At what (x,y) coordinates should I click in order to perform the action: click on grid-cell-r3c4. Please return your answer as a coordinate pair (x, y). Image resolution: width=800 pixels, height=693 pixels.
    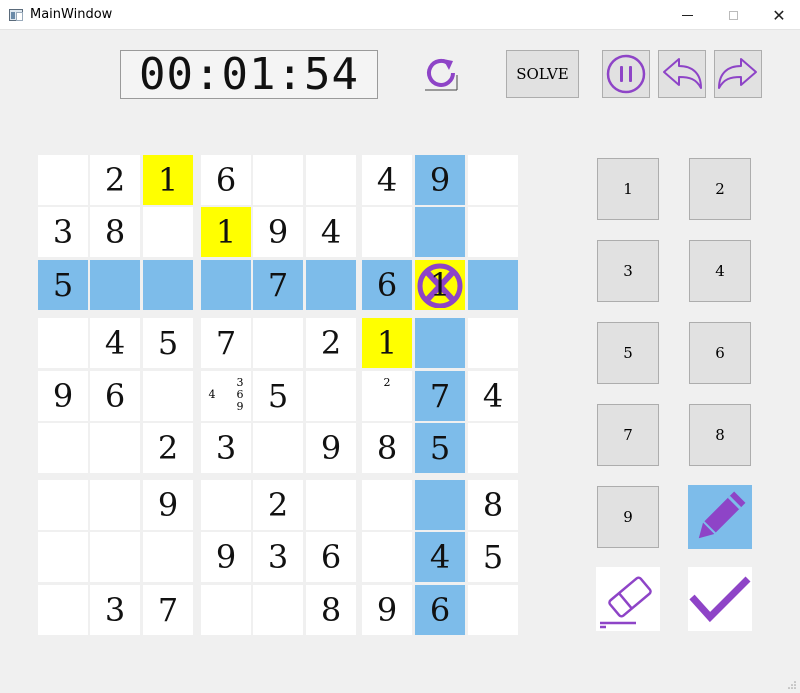
    Looking at the image, I should click on (278, 343).